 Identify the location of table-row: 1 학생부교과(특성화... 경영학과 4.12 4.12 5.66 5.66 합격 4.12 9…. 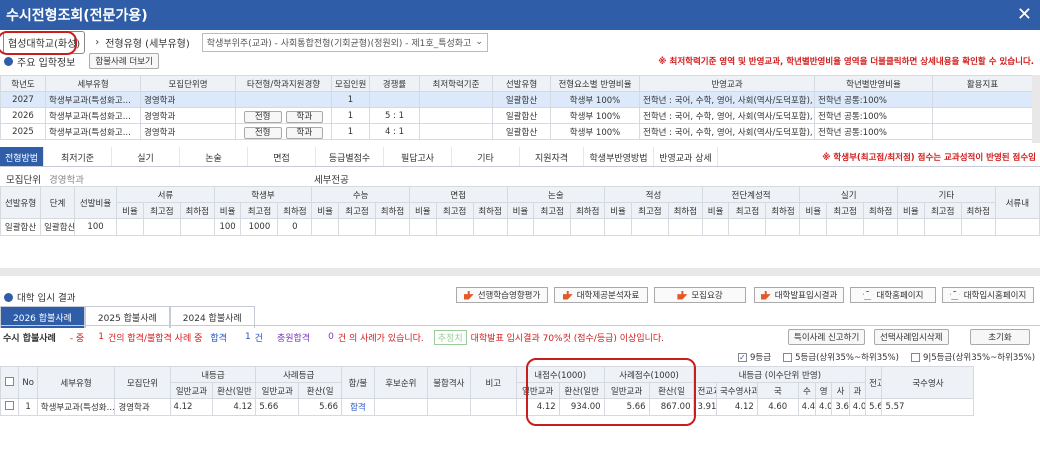
(520, 407).